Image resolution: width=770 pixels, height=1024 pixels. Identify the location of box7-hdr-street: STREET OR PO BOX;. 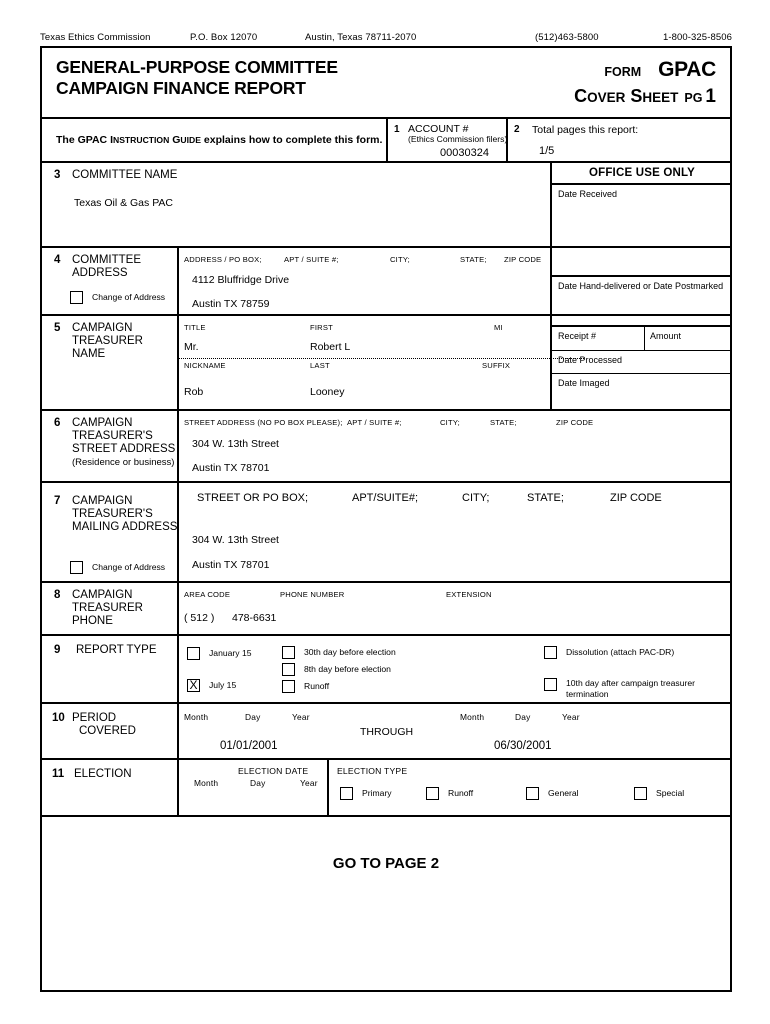
(253, 498).